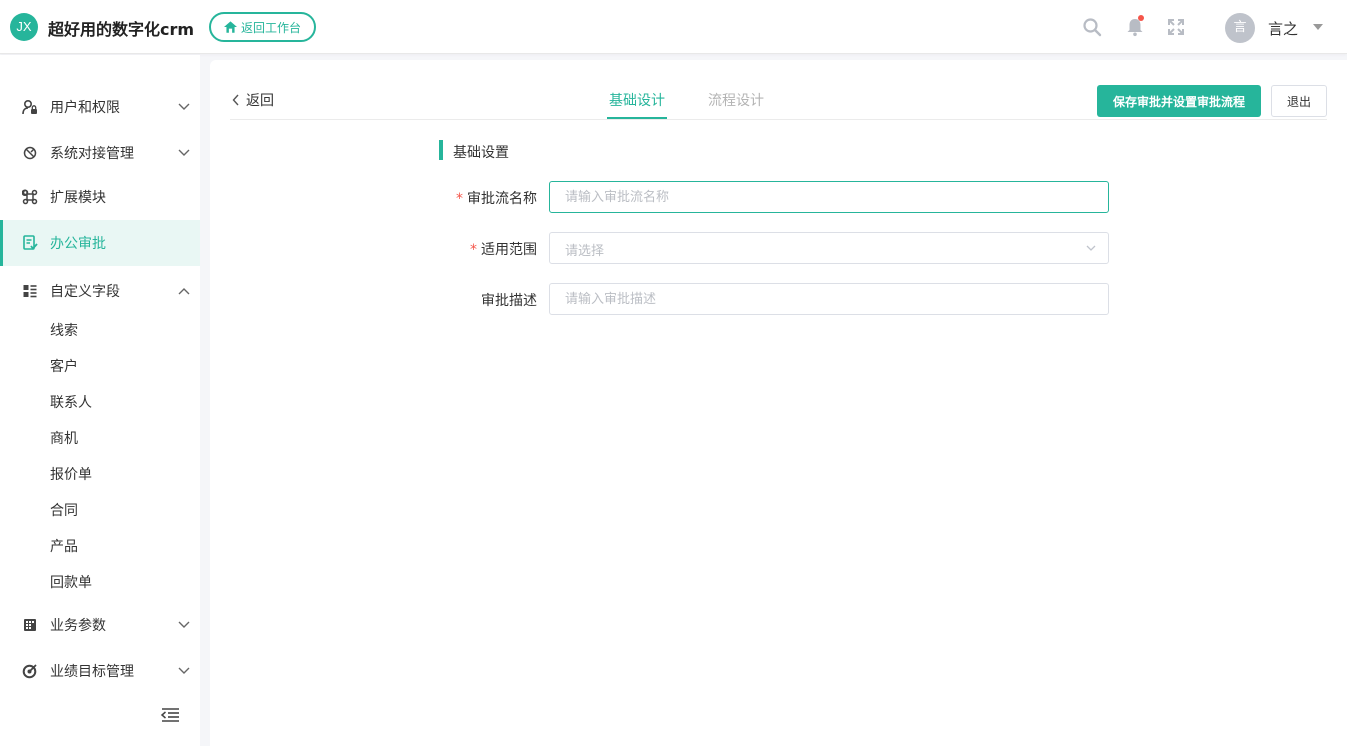 This screenshot has height=746, width=1347. I want to click on header-divider, so click(778, 119).